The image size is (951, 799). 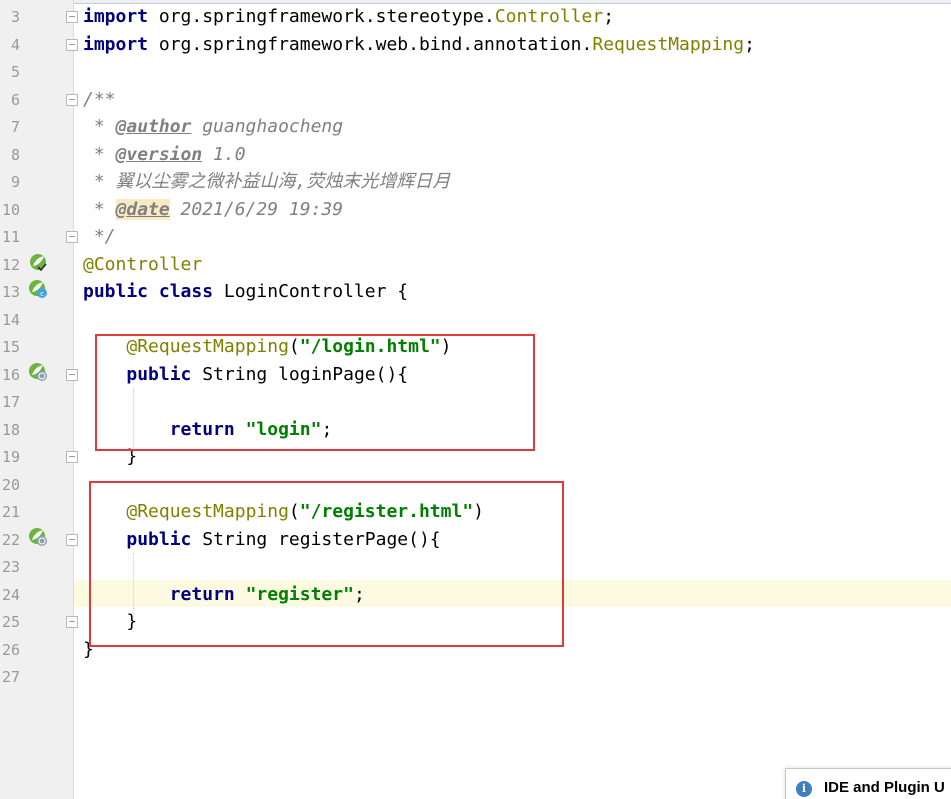 What do you see at coordinates (10, 292) in the screenshot?
I see `line-number: 13` at bounding box center [10, 292].